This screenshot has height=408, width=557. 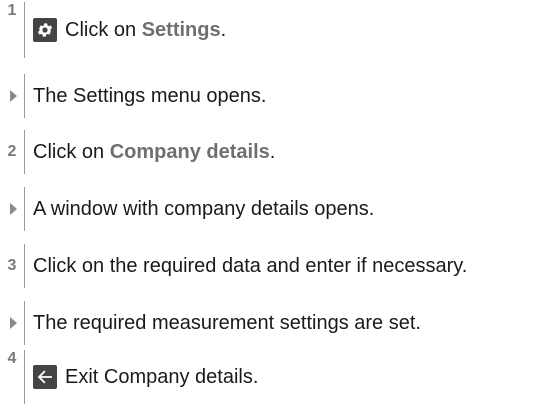 What do you see at coordinates (12, 265) in the screenshot?
I see `step-number: 3` at bounding box center [12, 265].